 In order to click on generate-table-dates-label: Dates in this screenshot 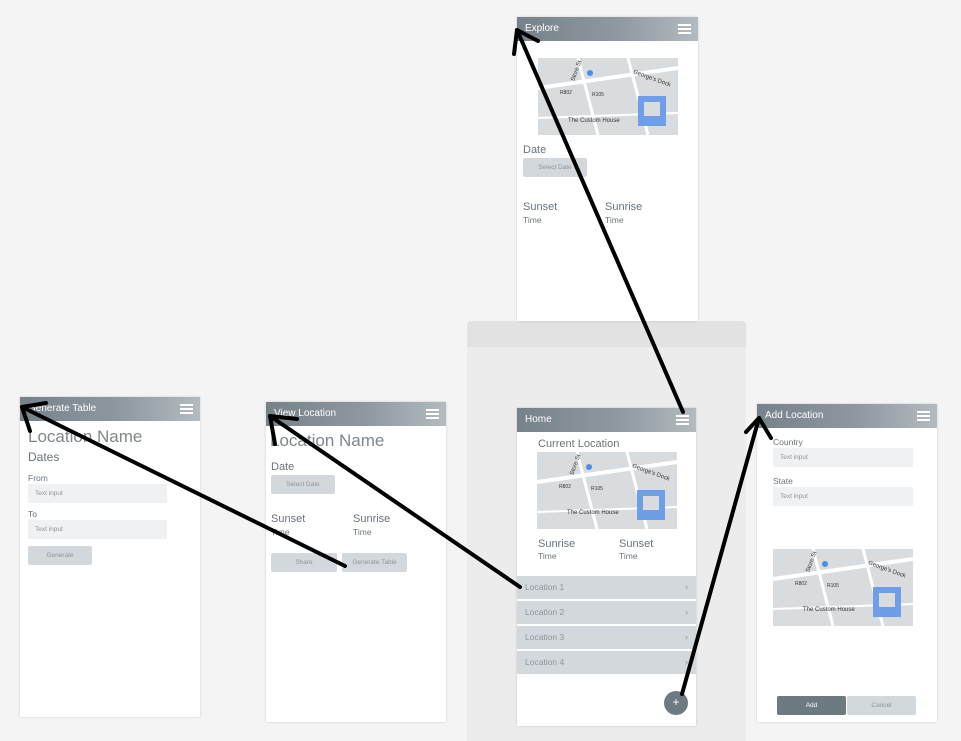, I will do `click(44, 457)`.